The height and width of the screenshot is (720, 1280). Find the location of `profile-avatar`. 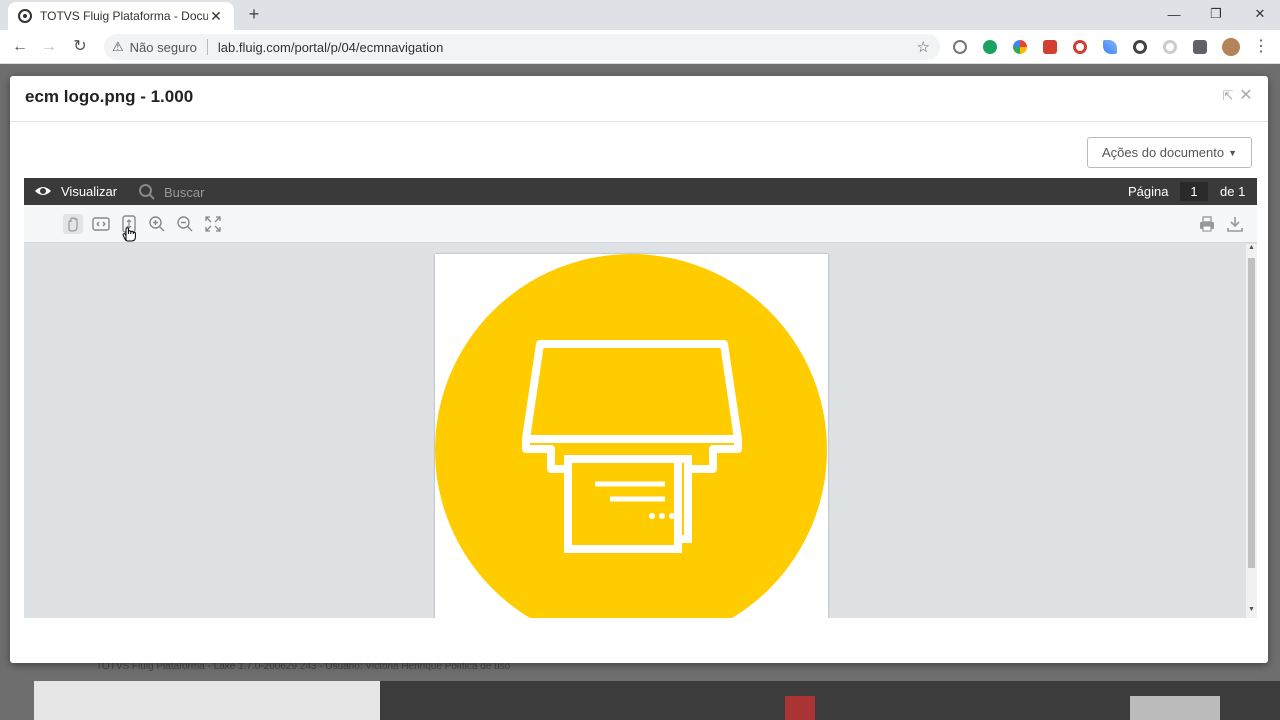

profile-avatar is located at coordinates (1231, 47).